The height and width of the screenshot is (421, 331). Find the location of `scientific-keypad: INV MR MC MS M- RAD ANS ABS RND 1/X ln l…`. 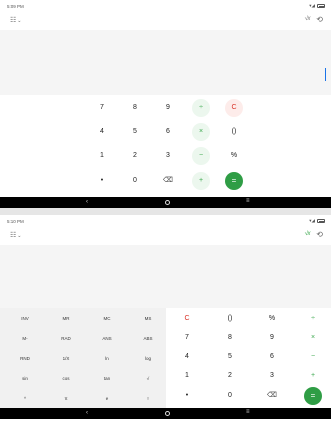

scientific-keypad: INV MR MC MS M- RAD ANS ABS RND 1/X ln l… is located at coordinates (83, 358).